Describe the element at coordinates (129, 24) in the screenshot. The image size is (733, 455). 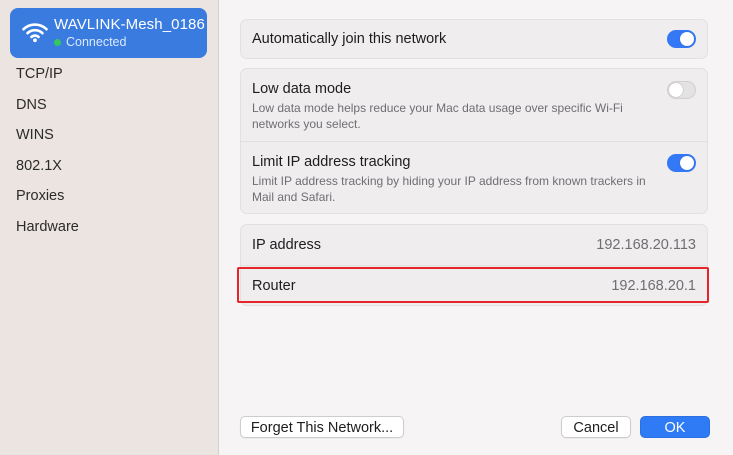
I see `network-name: WAVLINK-Mesh_0186` at that location.